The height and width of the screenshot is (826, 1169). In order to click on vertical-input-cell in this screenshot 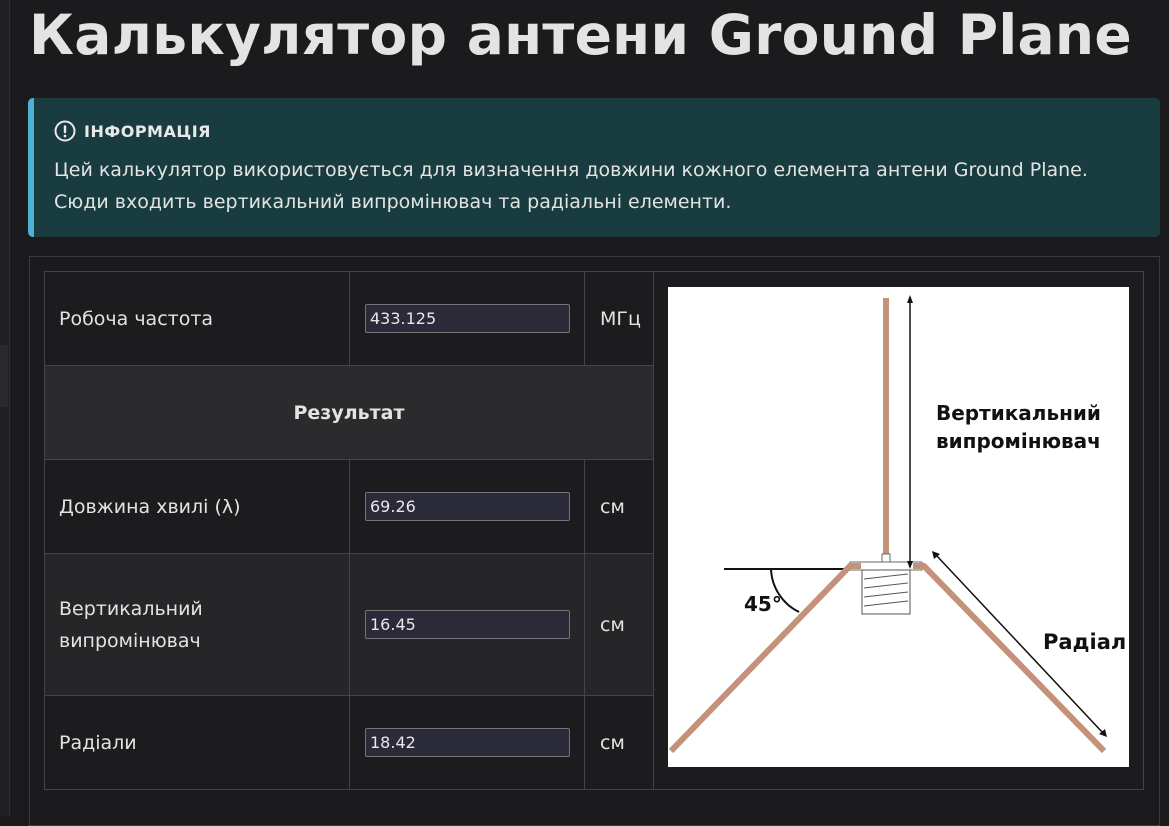, I will do `click(467, 624)`.